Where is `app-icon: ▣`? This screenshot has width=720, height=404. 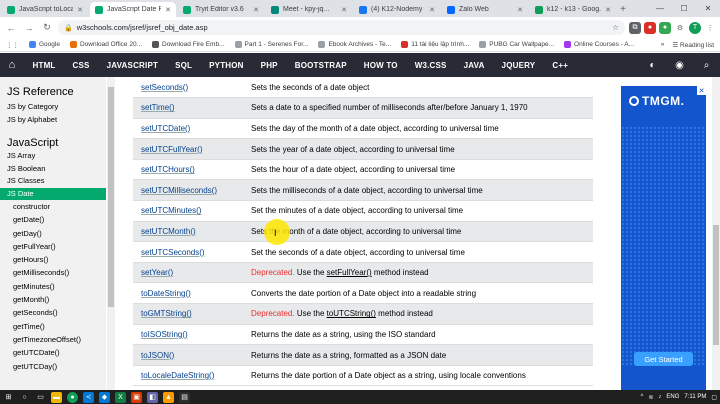
app-icon: ▣ is located at coordinates (136, 397).